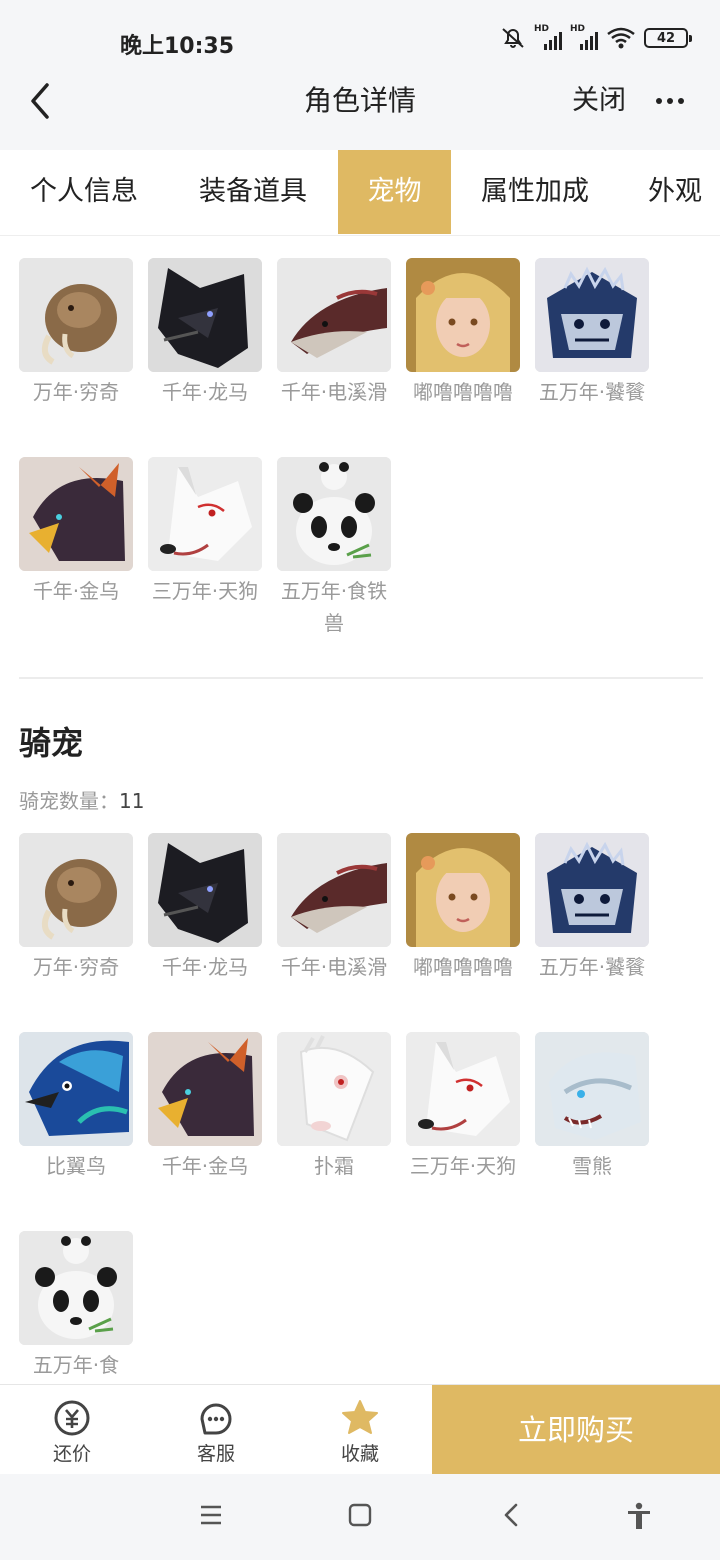  What do you see at coordinates (334, 1166) in the screenshot?
I see `mount-name: 扑霜` at bounding box center [334, 1166].